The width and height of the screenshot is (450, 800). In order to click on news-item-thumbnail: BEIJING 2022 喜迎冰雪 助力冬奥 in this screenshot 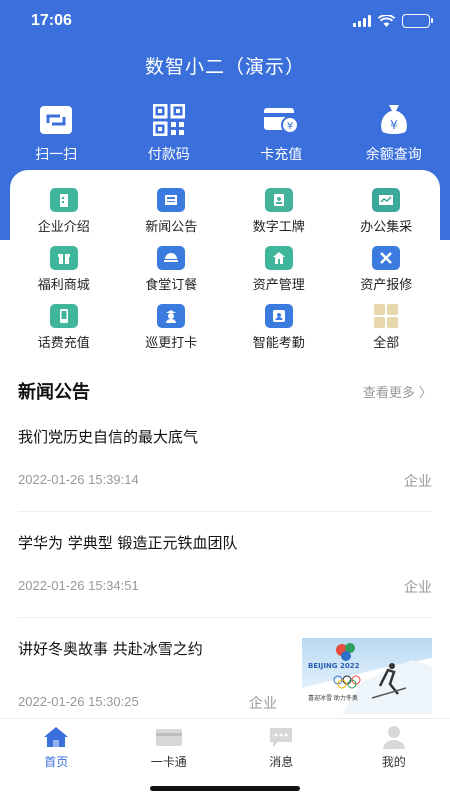, I will do `click(367, 676)`.